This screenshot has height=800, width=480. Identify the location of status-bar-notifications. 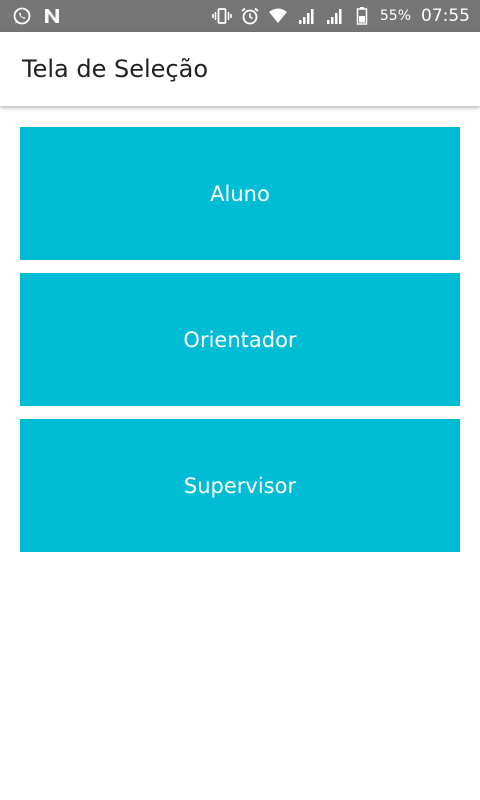
(37, 16).